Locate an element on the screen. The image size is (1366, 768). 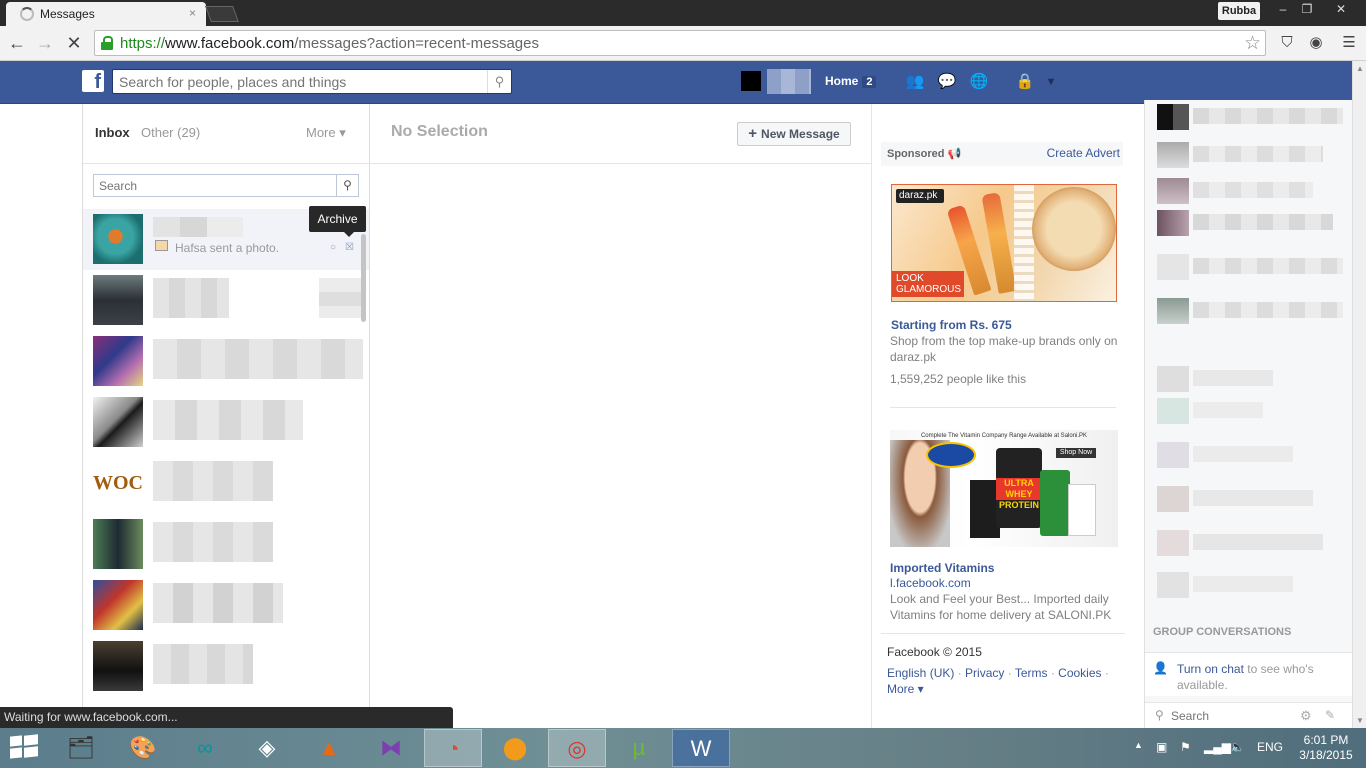
tray-device-icon: ▣ is located at coordinates (1161, 747).